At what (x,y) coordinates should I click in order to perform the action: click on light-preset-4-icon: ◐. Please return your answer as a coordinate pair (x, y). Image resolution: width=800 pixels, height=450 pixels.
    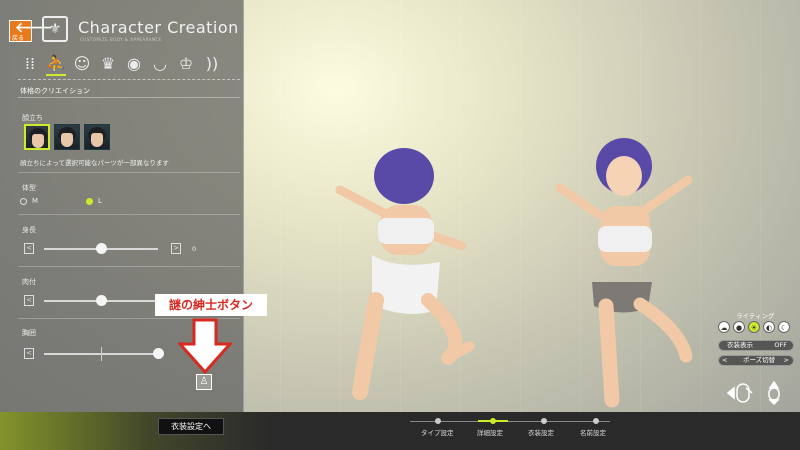
    Looking at the image, I should click on (769, 327).